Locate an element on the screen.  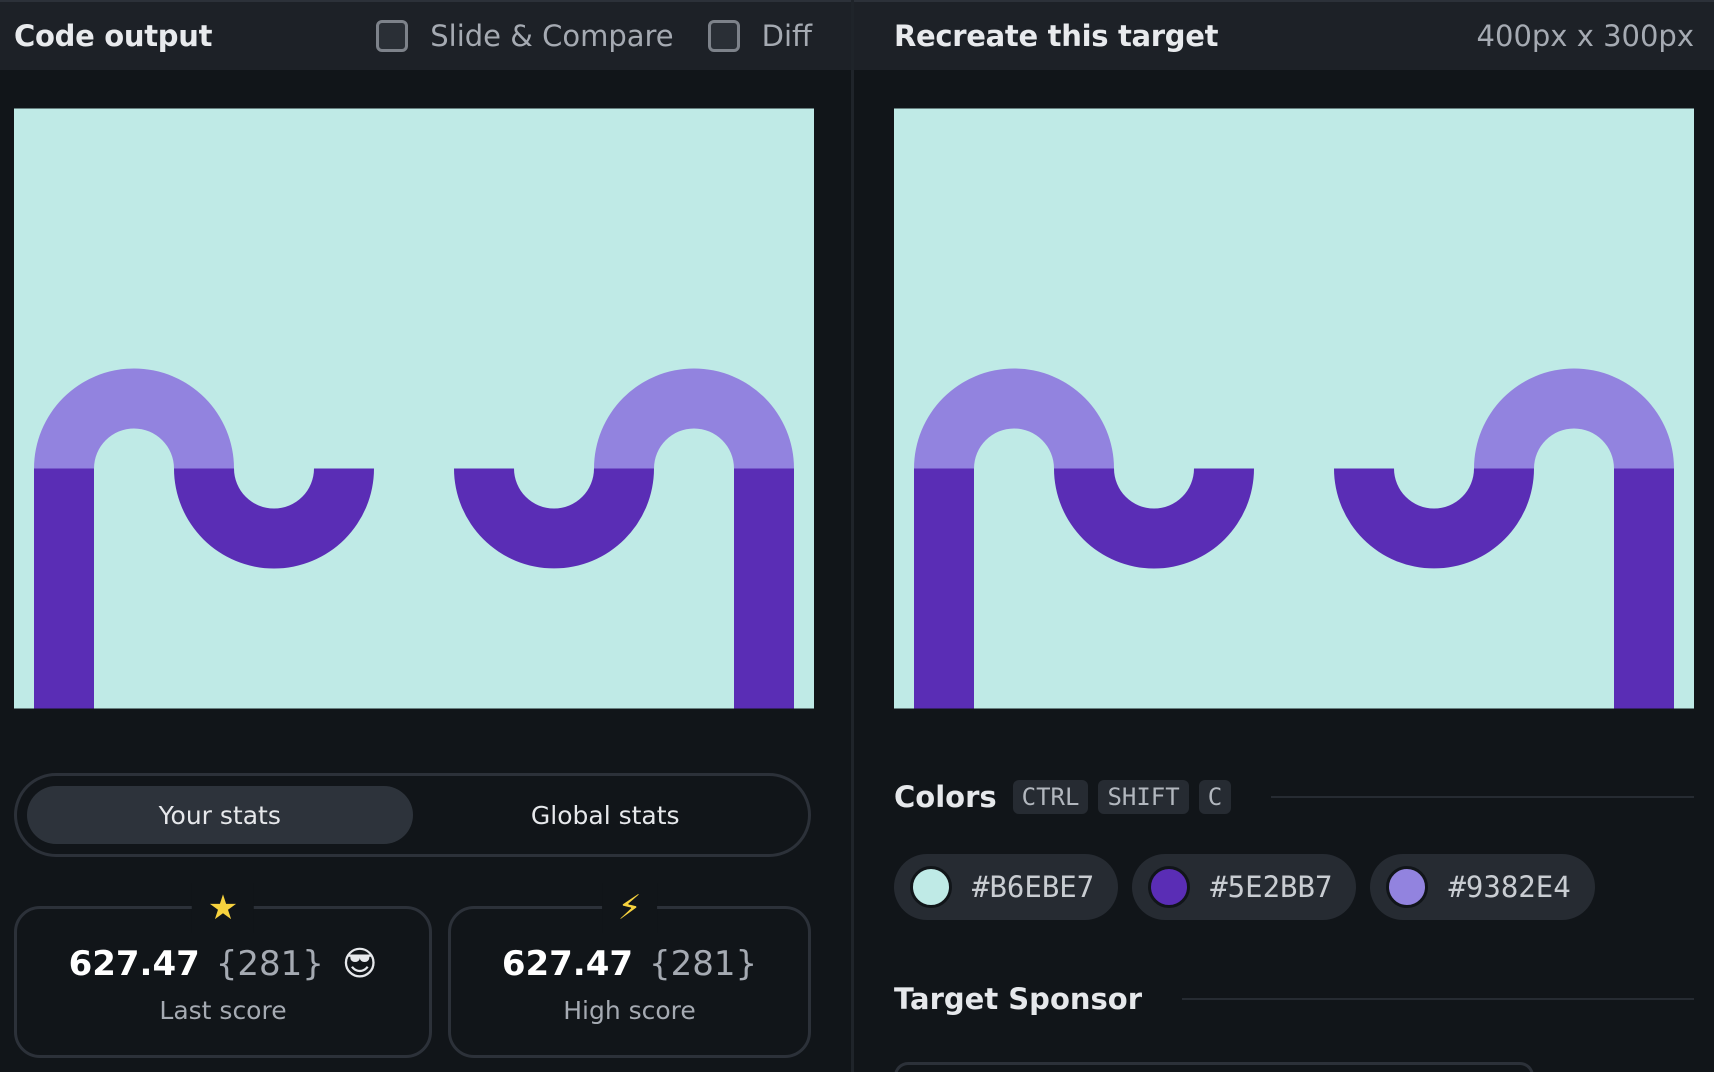
high-score-value: 627.47 is located at coordinates (567, 963).